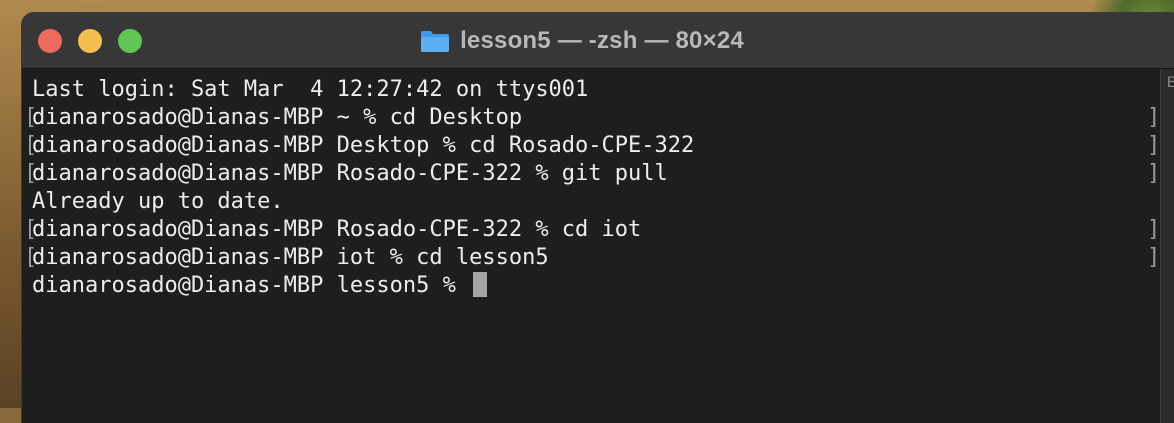  Describe the element at coordinates (290, 257) in the screenshot. I see `terminal-line: dianarosado@Dianas-MBP iot % cd lesson5` at that location.